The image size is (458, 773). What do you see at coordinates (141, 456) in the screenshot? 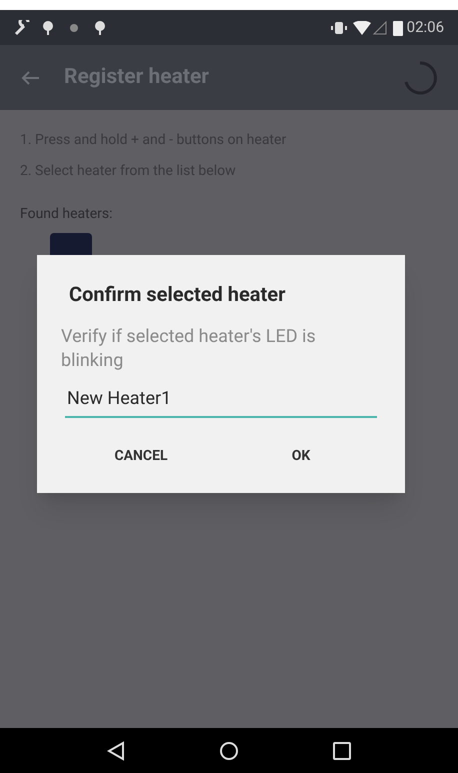
I see `dialog-button: CANCEL` at bounding box center [141, 456].